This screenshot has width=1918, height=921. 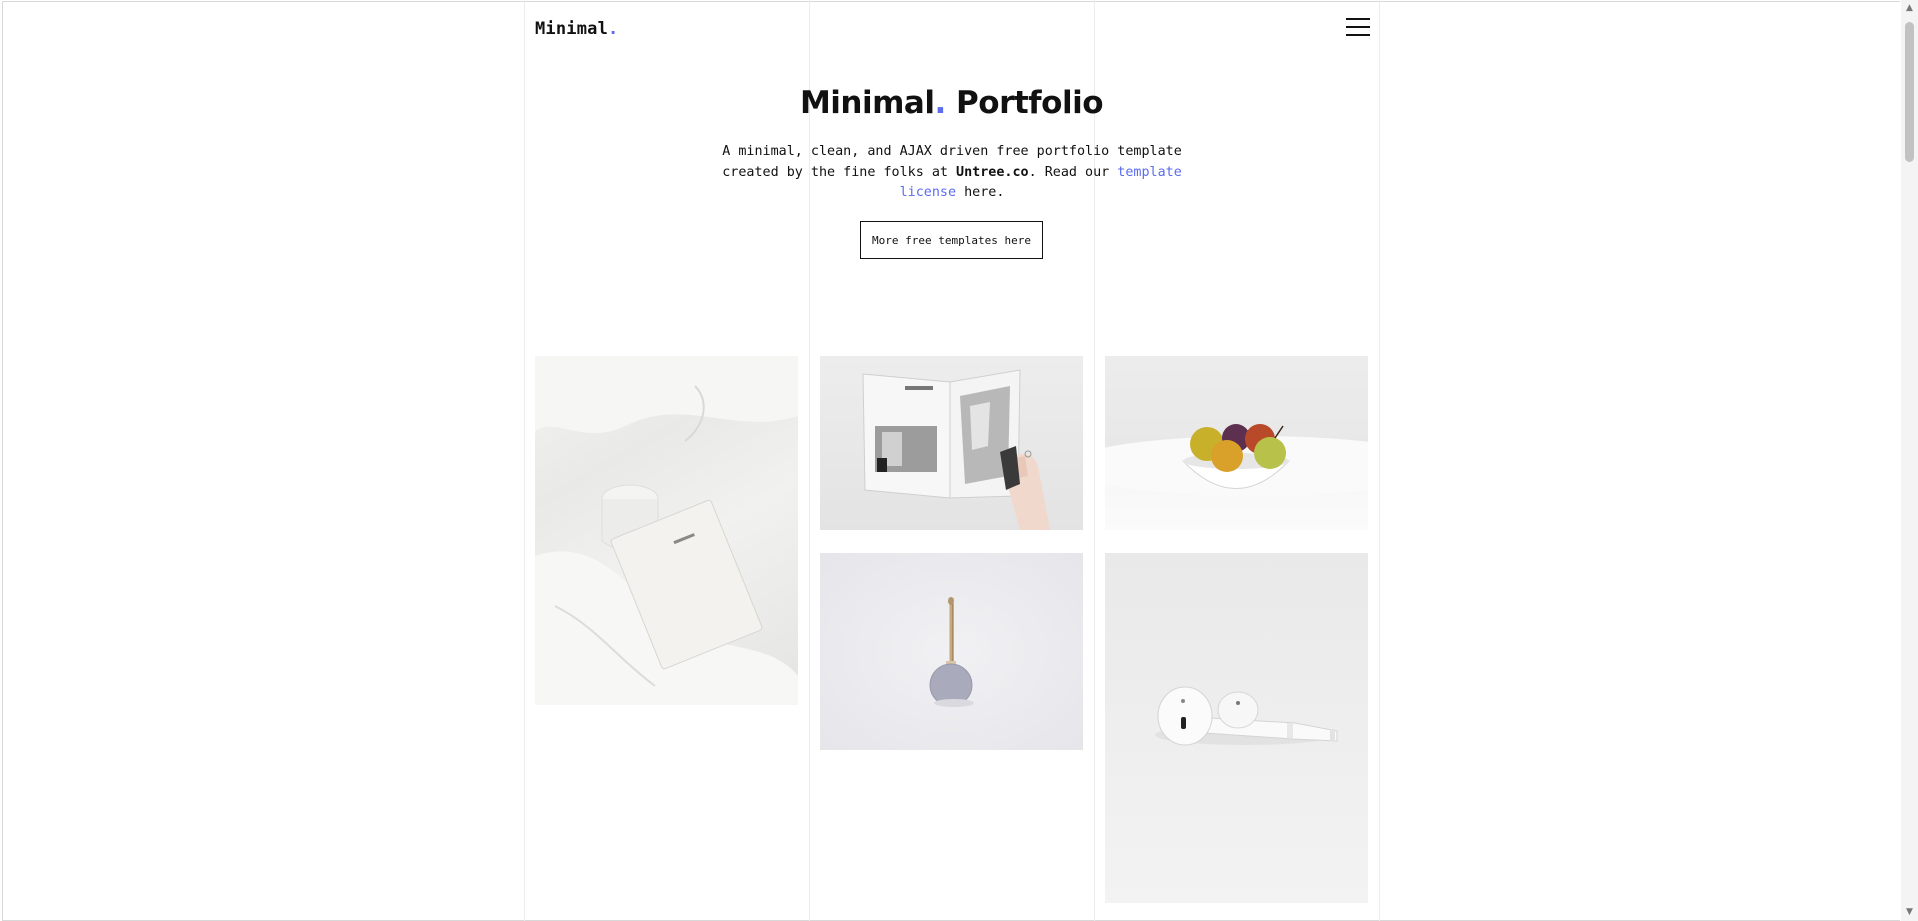 What do you see at coordinates (572, 29) in the screenshot?
I see `logo-text: Minimal` at bounding box center [572, 29].